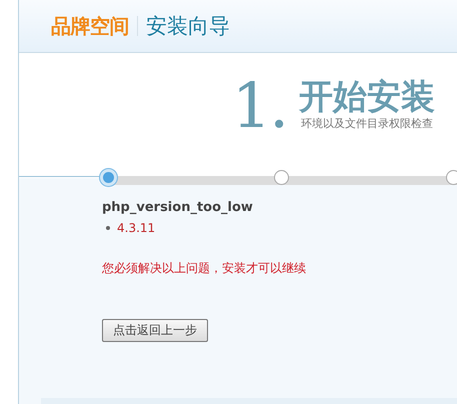  What do you see at coordinates (259, 106) in the screenshot?
I see `step-number: 1.` at bounding box center [259, 106].